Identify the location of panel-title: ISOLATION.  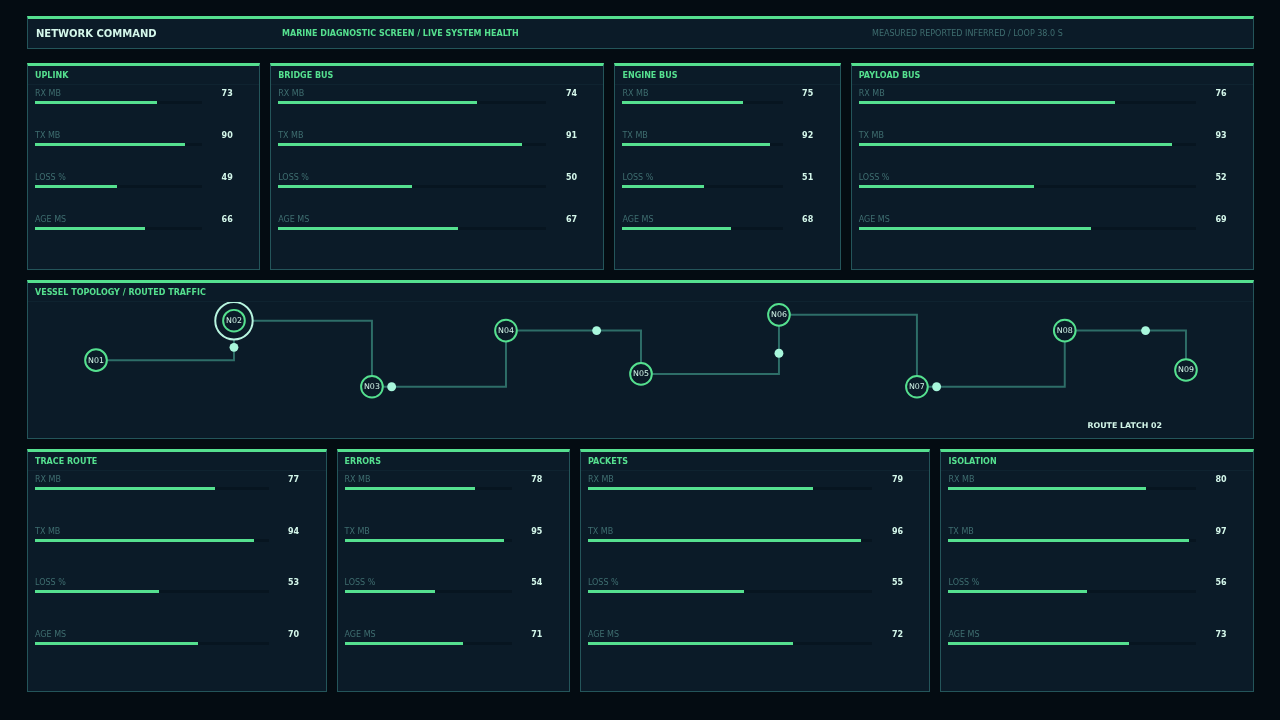
(1097, 461).